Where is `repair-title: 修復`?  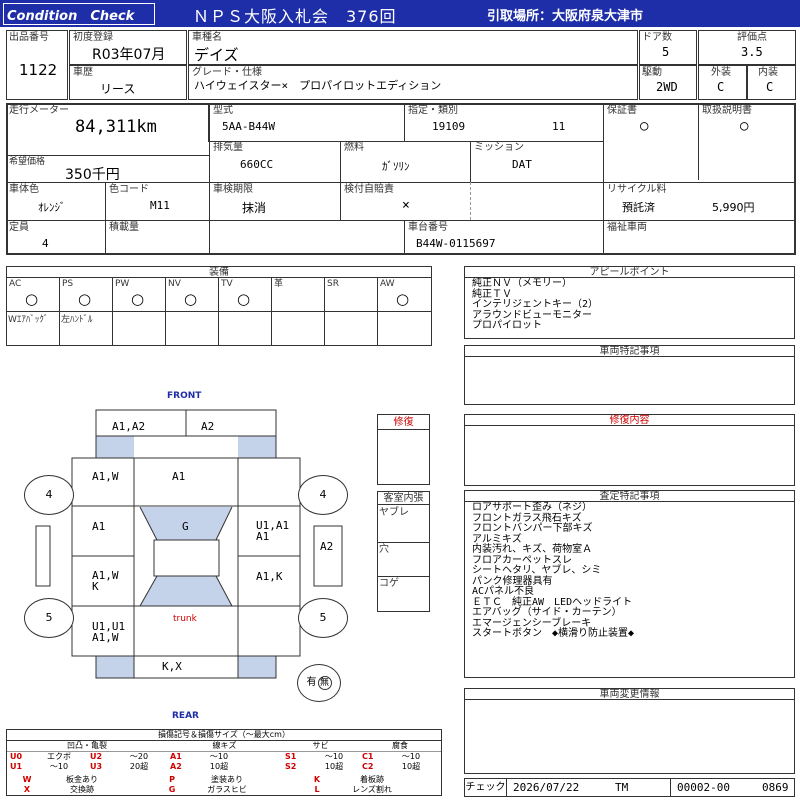
repair-title: 修復 is located at coordinates (403, 422).